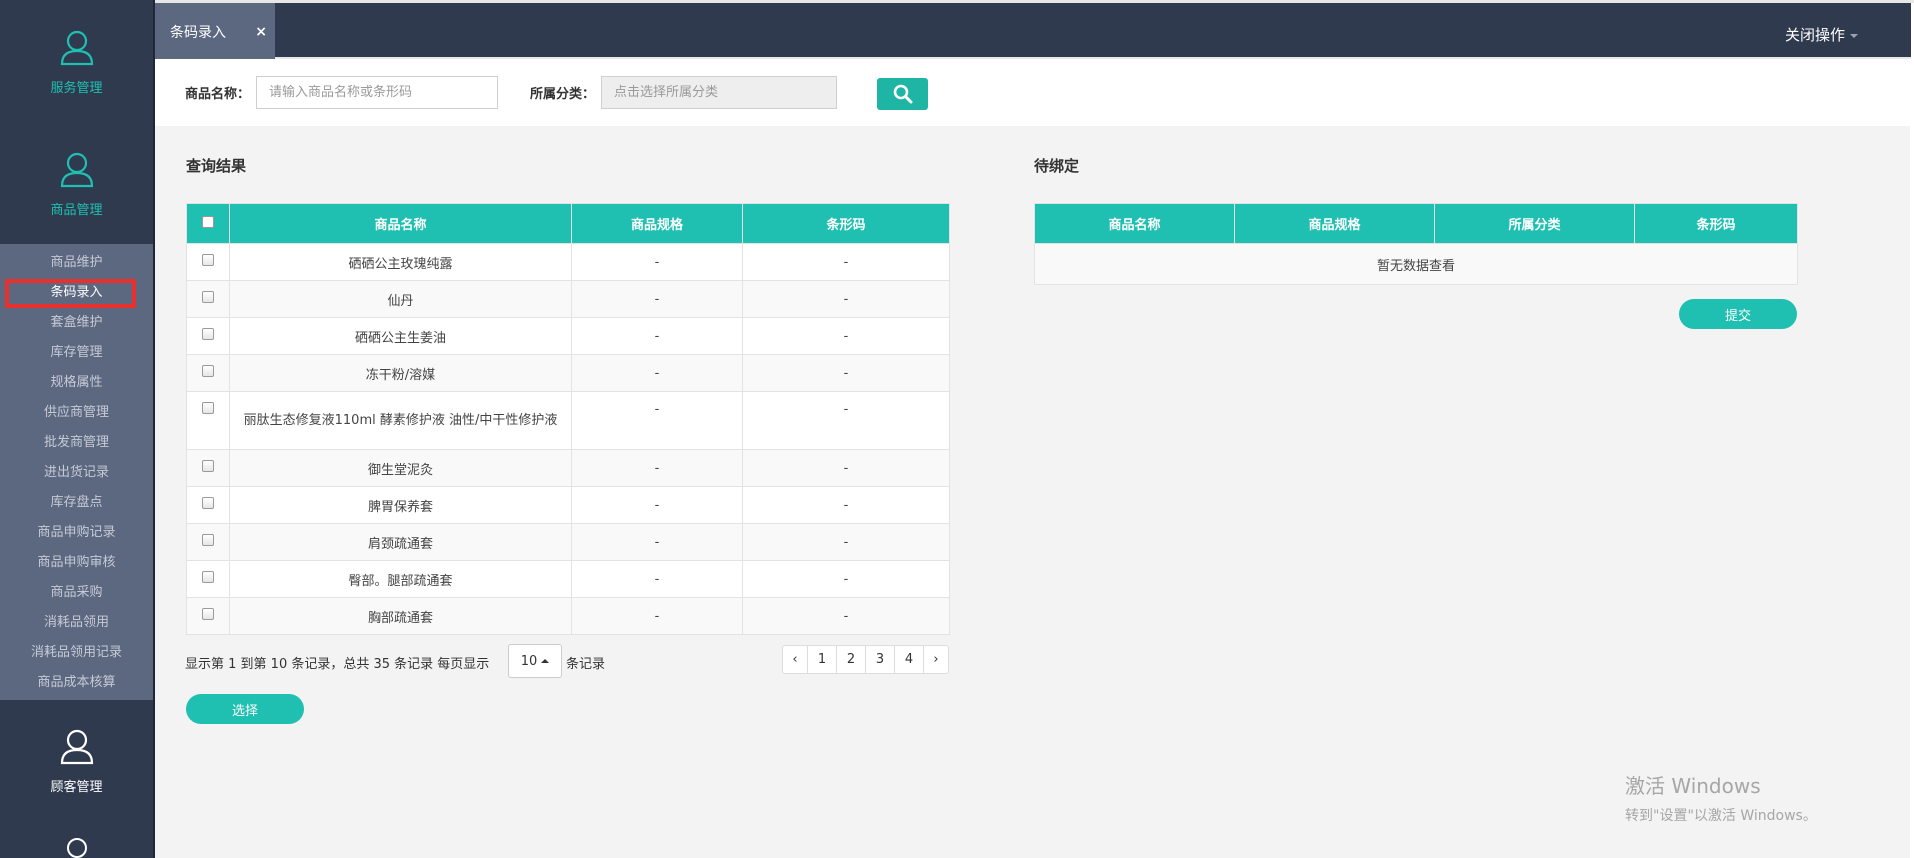 Image resolution: width=1914 pixels, height=858 pixels. Describe the element at coordinates (400, 262) in the screenshot. I see `product-name-cell: 硒硒公主玫瑰纯露` at that location.